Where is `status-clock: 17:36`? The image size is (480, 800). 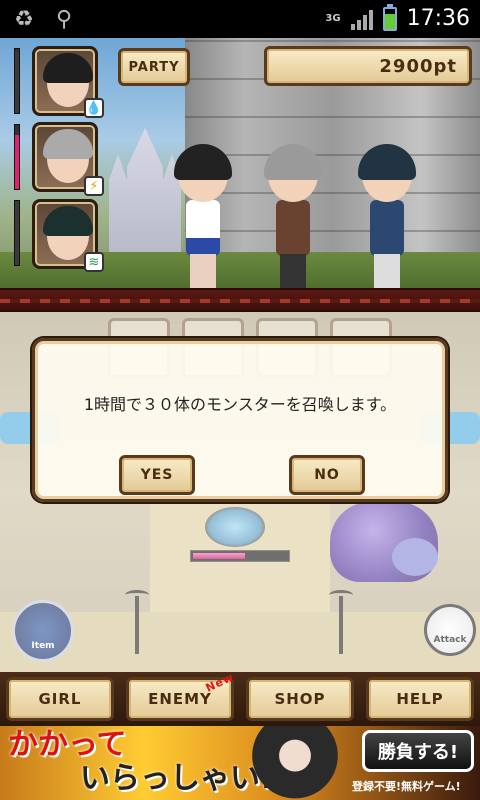
status-clock: 17:36 is located at coordinates (438, 18).